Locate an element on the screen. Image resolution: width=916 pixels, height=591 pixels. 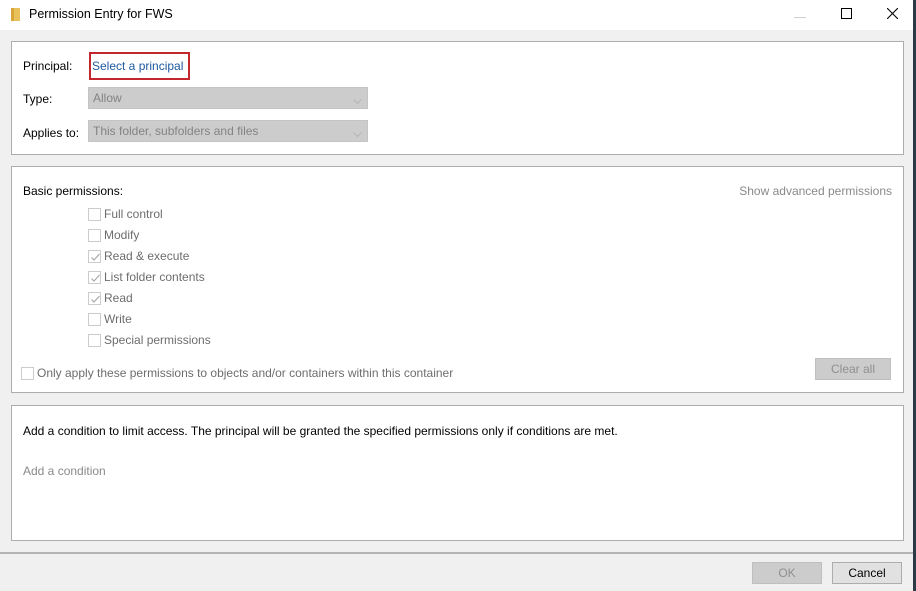
basic-permissions-heading: Basic permissions: is located at coordinates (73, 191).